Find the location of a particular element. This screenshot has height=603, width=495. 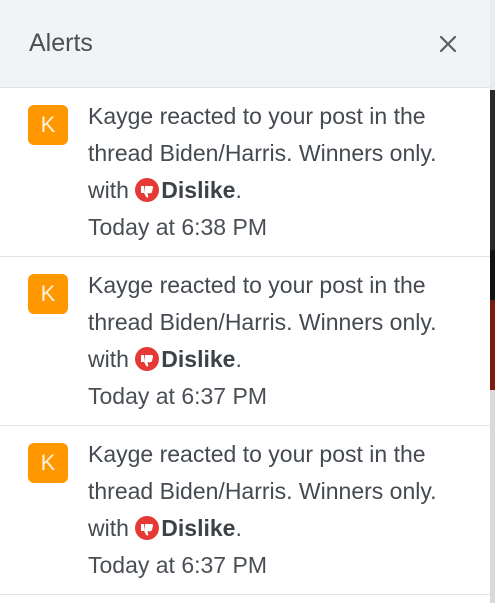

close-button is located at coordinates (448, 44).